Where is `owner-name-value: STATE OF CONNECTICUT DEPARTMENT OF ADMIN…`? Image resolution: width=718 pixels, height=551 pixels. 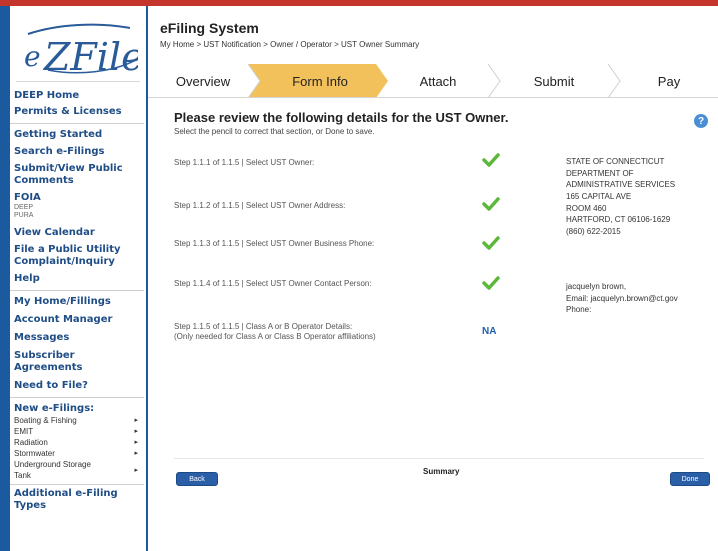 owner-name-value: STATE OF CONNECTICUT DEPARTMENT OF ADMIN… is located at coordinates (641, 173).